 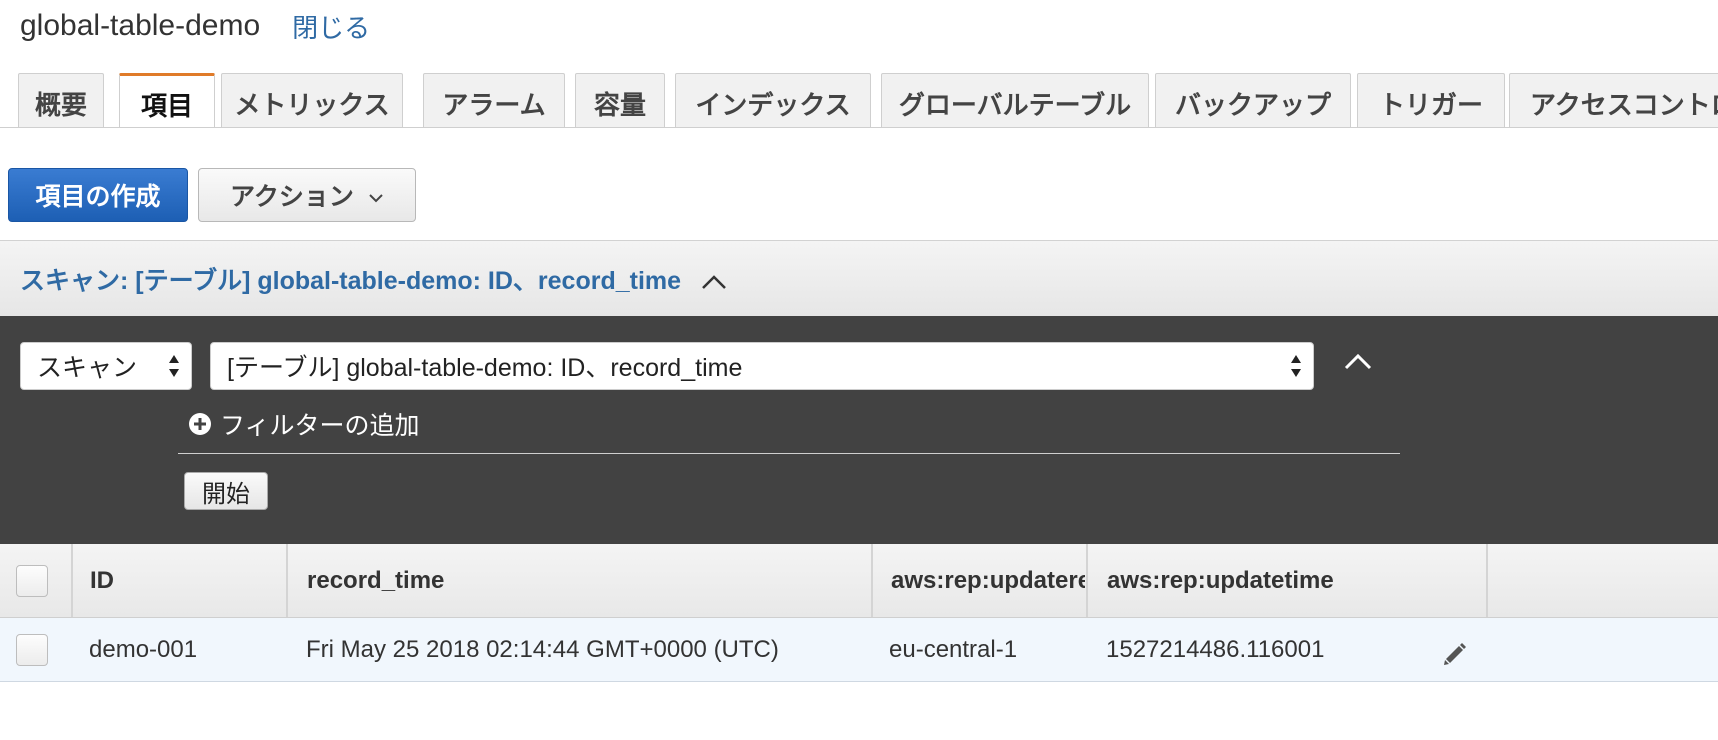 What do you see at coordinates (98, 195) in the screenshot?
I see `create-item-button: 項目の作成` at bounding box center [98, 195].